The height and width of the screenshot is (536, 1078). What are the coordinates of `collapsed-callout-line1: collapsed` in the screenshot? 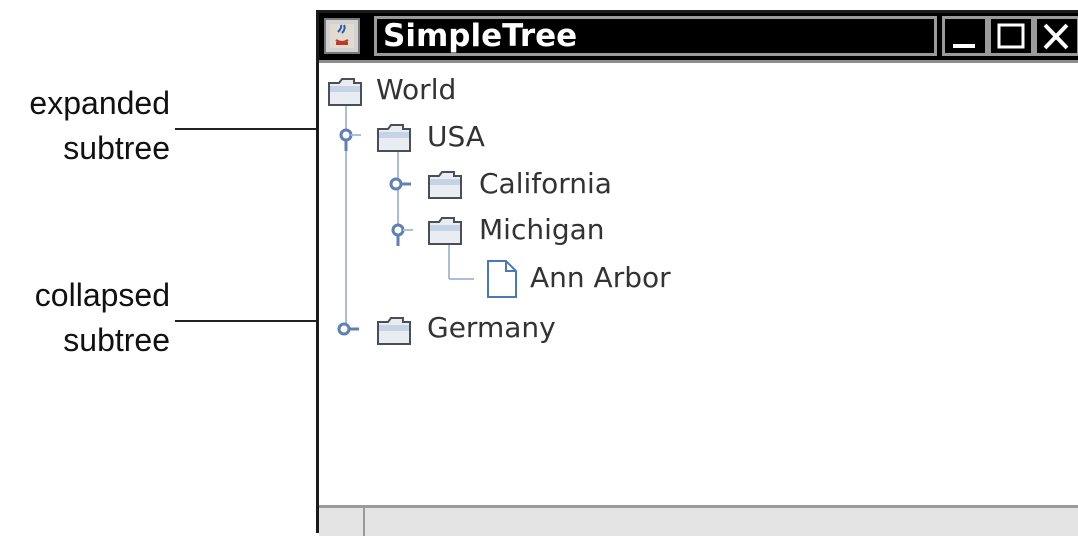 It's located at (102, 295).